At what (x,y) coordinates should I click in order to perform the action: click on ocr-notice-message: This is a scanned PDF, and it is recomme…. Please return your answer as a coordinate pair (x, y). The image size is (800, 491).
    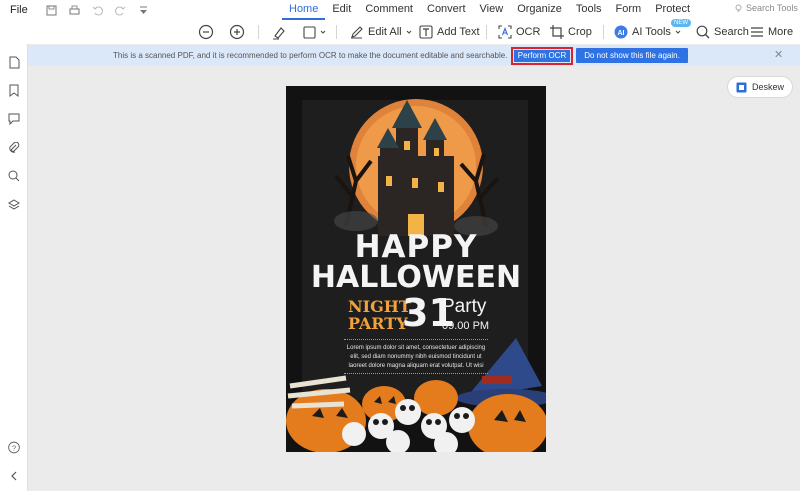
    Looking at the image, I should click on (310, 55).